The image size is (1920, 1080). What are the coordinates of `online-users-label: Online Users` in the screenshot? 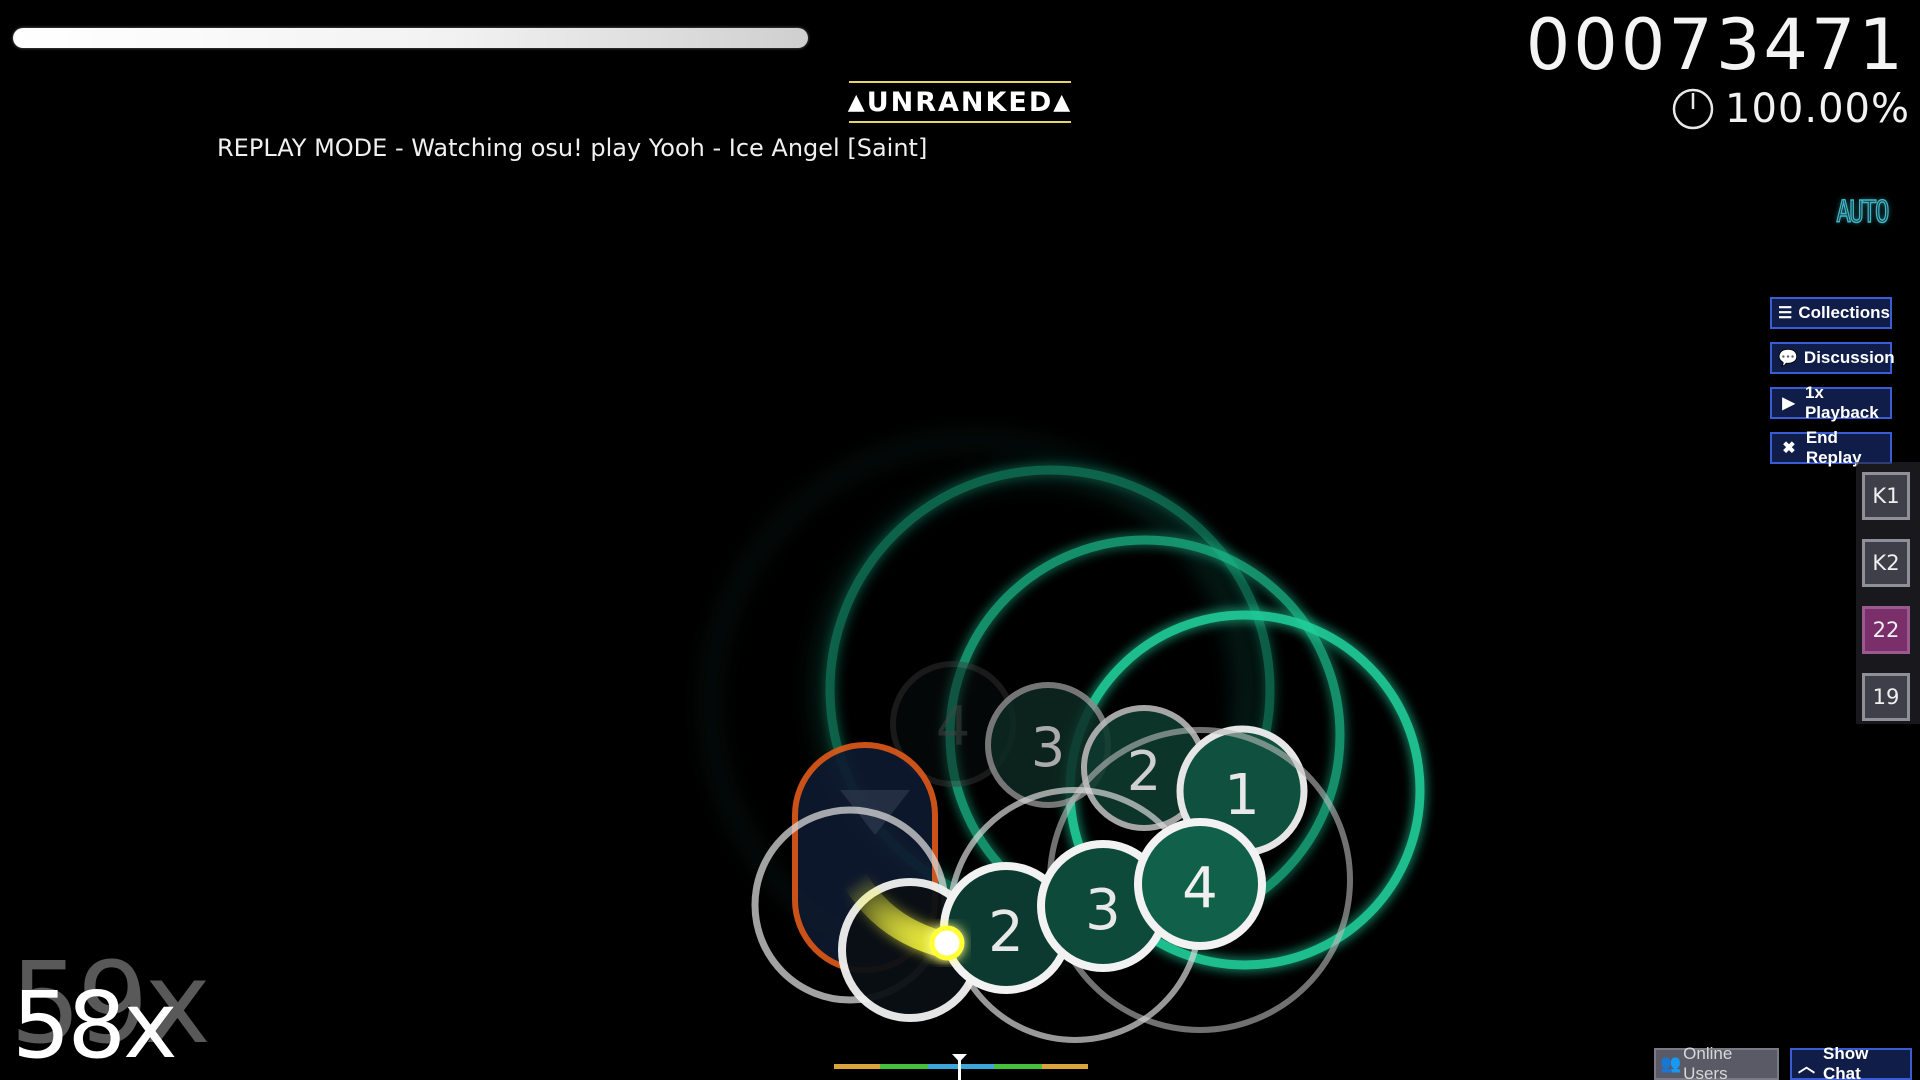 It's located at (1708, 1062).